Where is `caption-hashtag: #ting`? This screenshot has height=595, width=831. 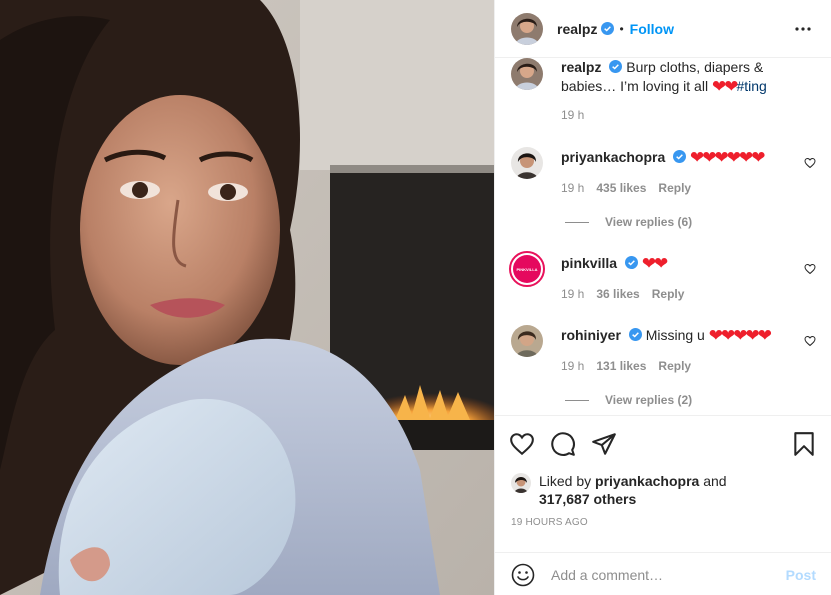
caption-hashtag: #ting is located at coordinates (751, 86).